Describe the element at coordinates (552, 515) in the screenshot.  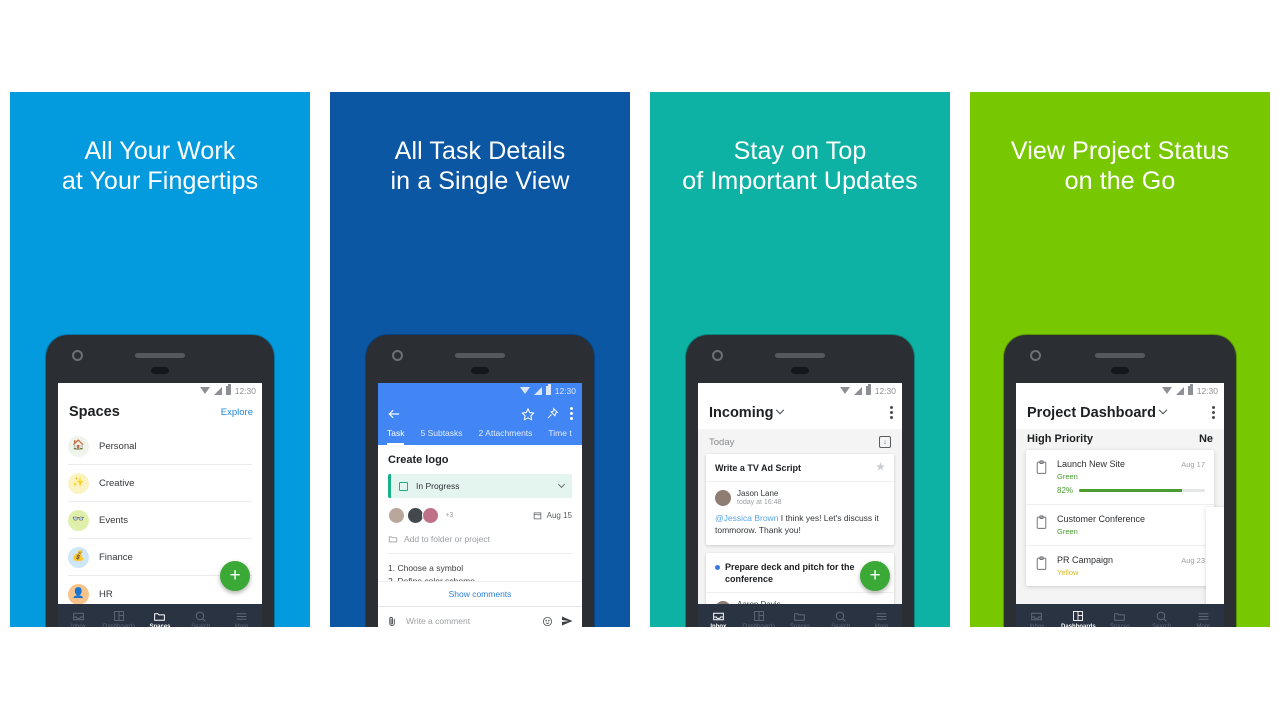
I see `due-date: Aug 15` at that location.